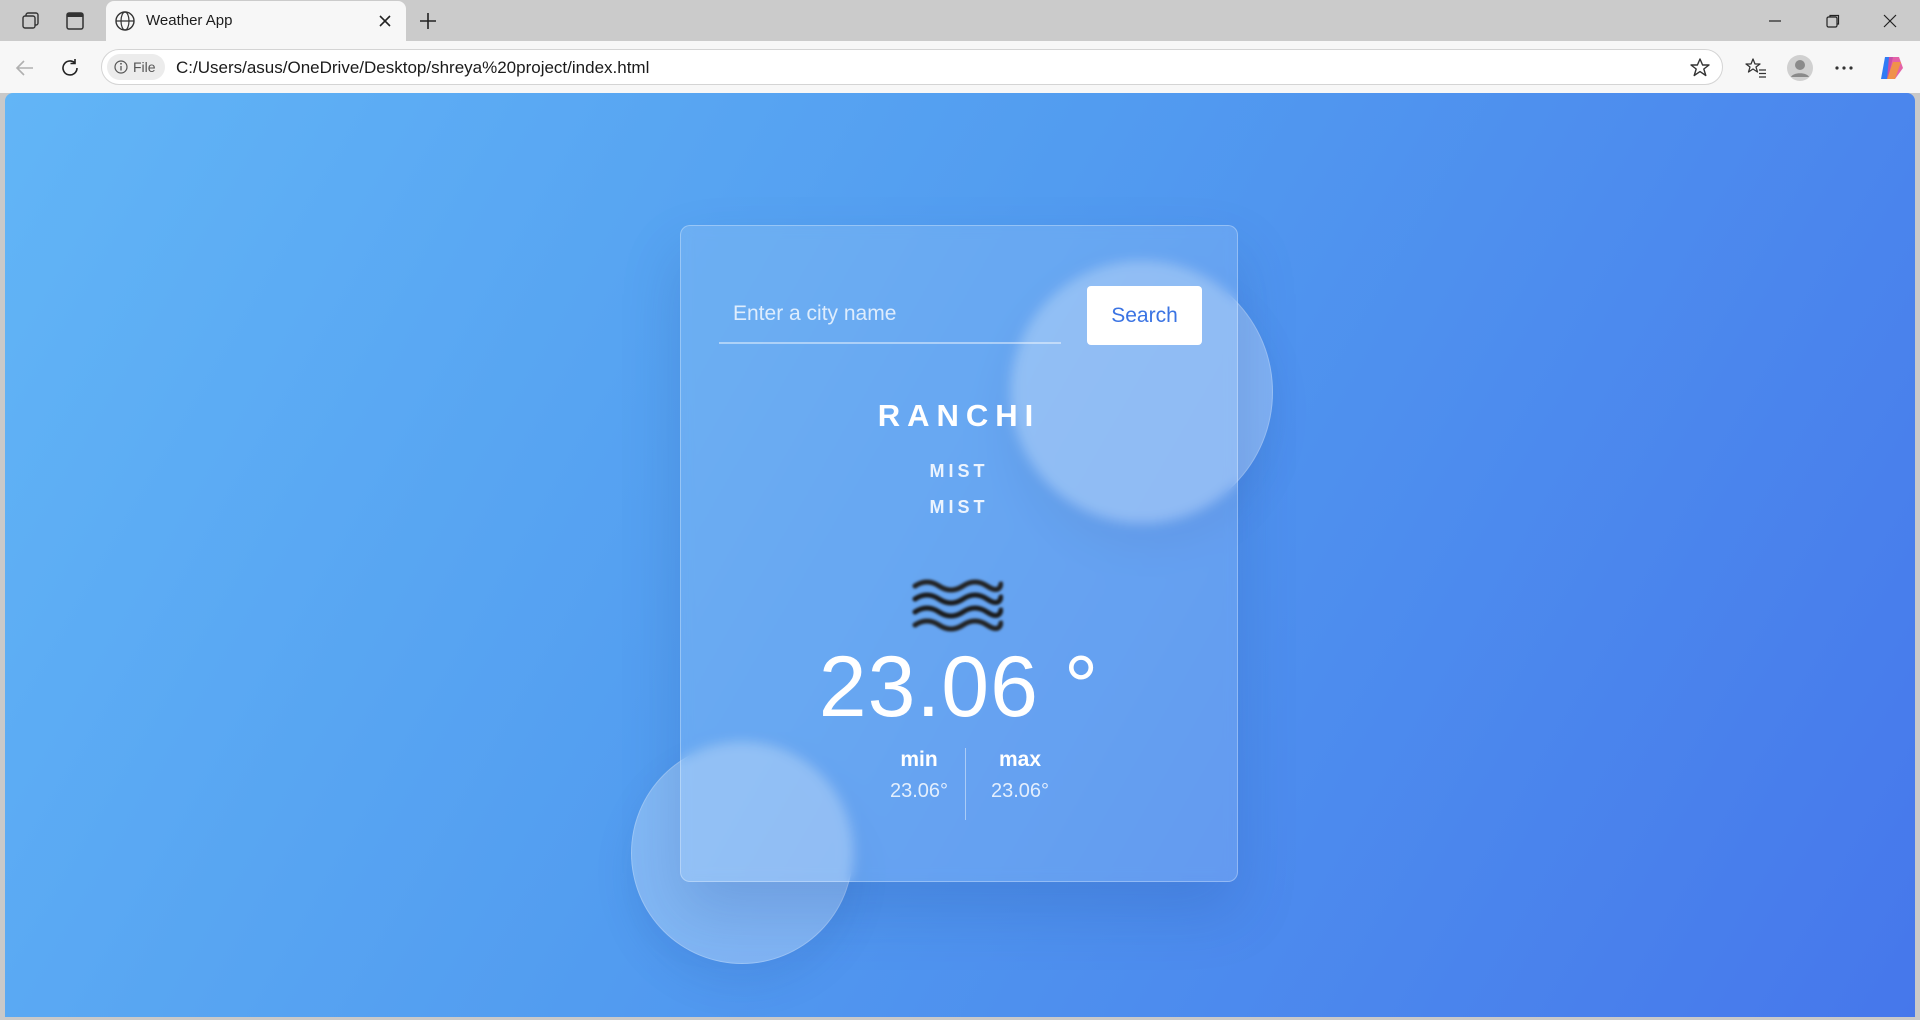  What do you see at coordinates (959, 687) in the screenshot?
I see `temperature: 23.06 °` at bounding box center [959, 687].